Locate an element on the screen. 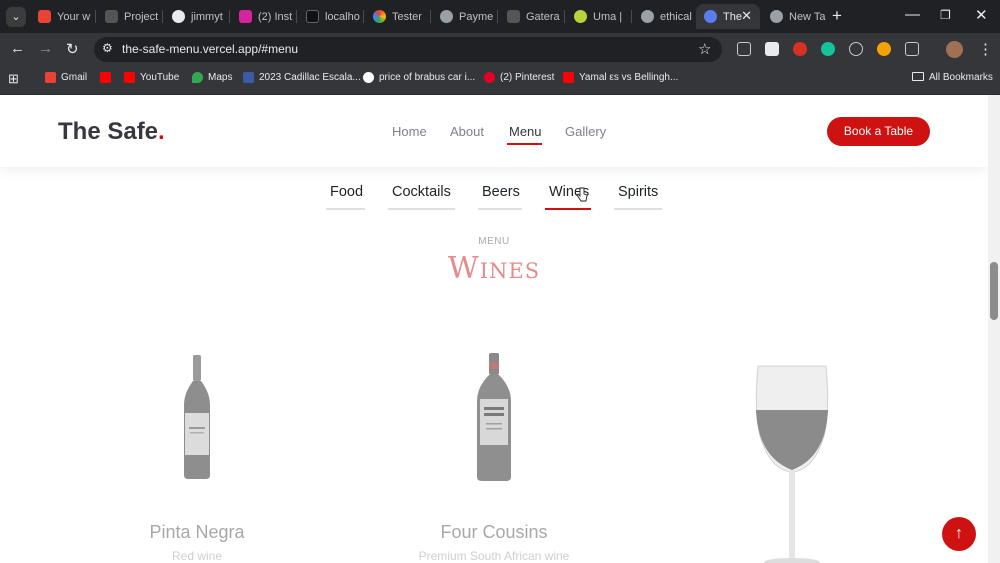 The width and height of the screenshot is (1000, 563). nav-active-underline is located at coordinates (524, 144).